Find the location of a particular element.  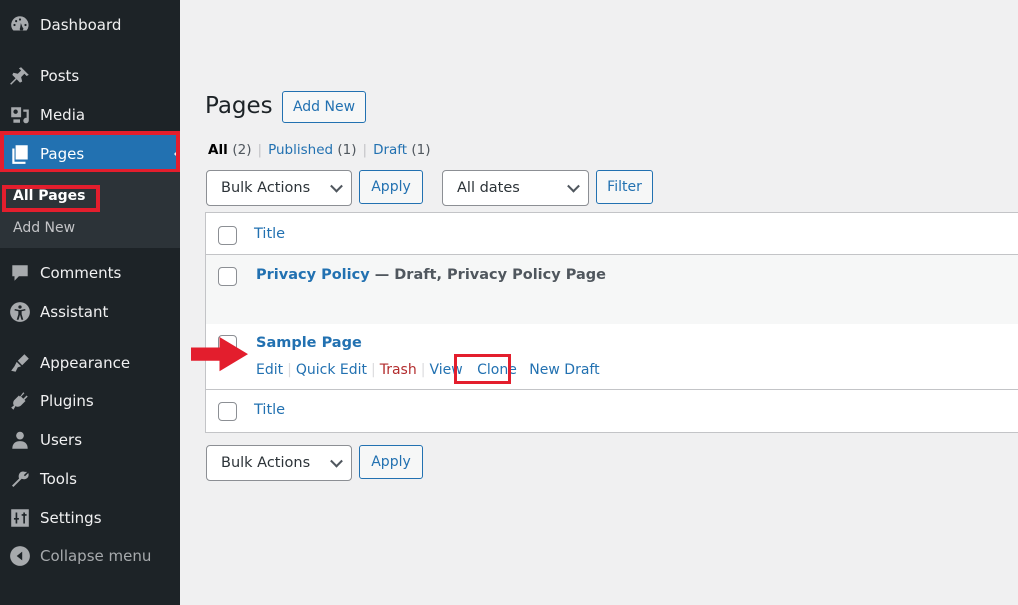

user-icon is located at coordinates (20, 440).